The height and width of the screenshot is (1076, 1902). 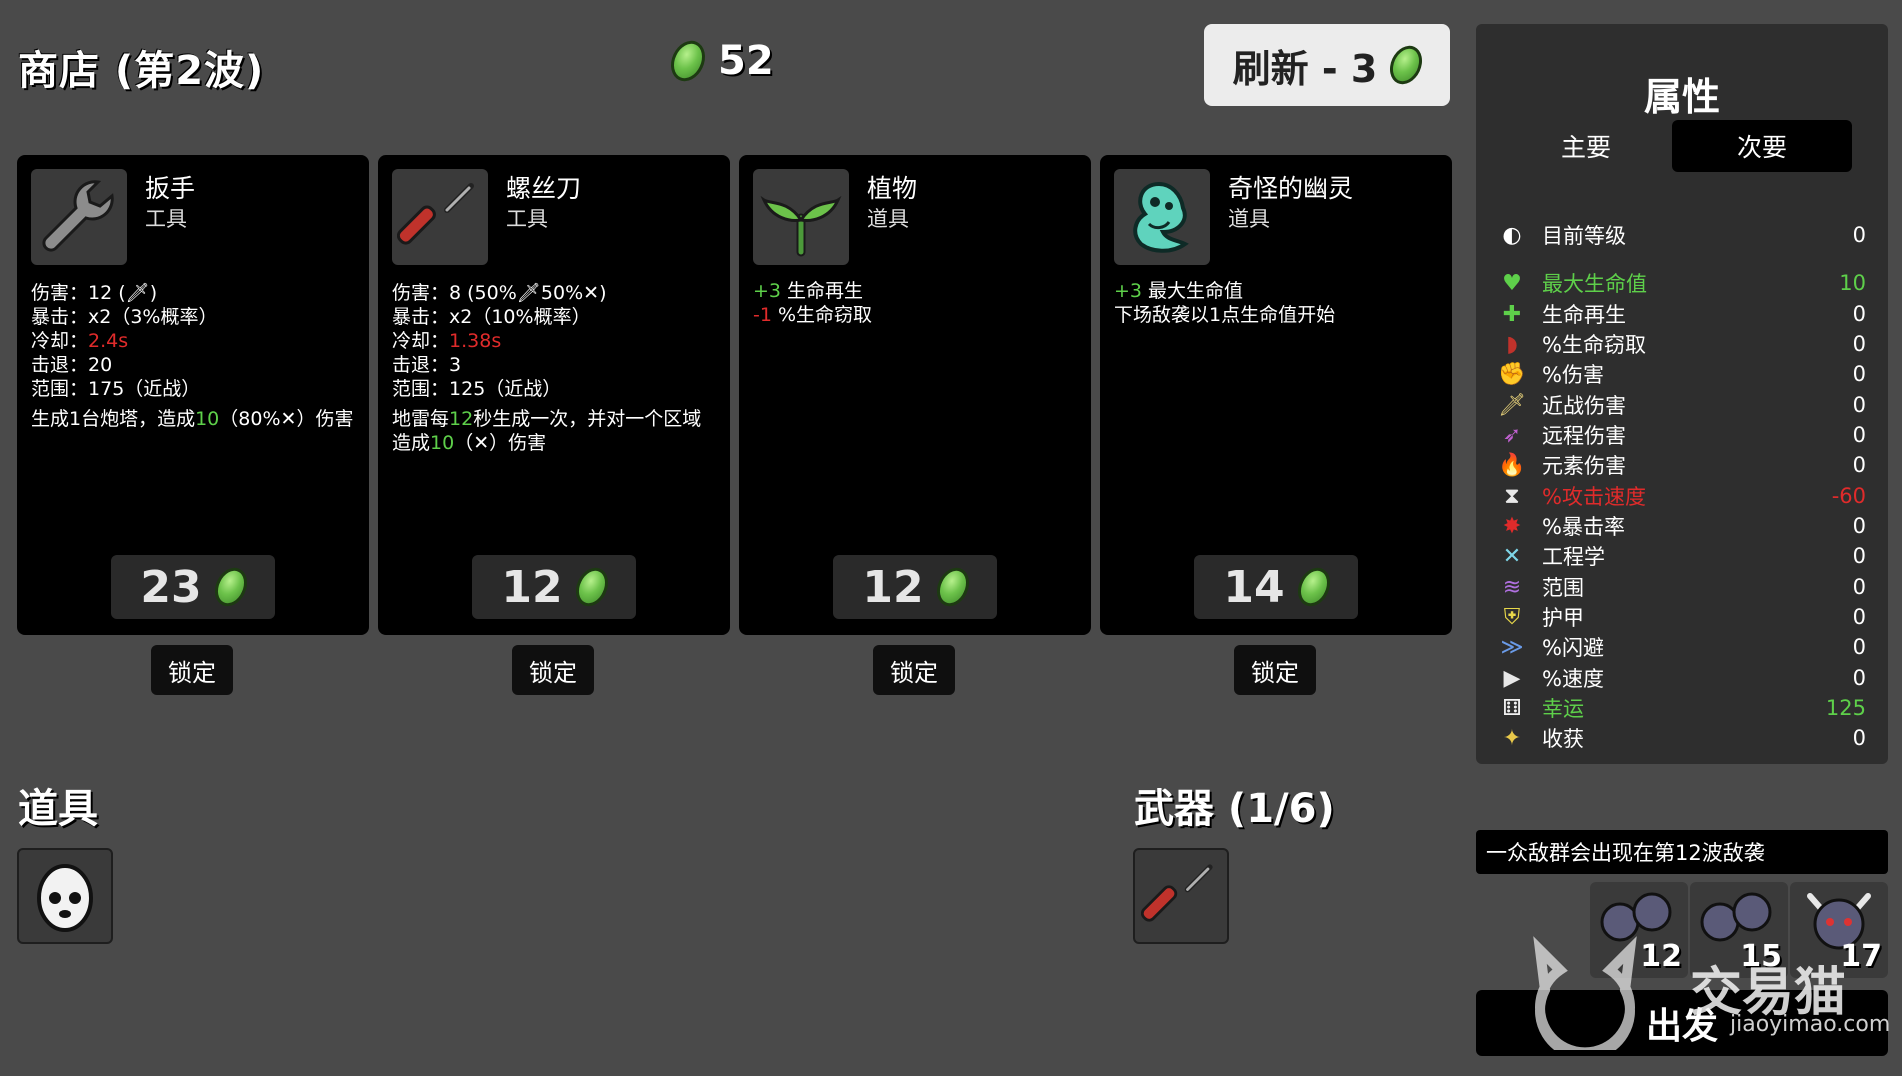 What do you see at coordinates (1583, 527) in the screenshot?
I see `stat-label: %暴击率` at bounding box center [1583, 527].